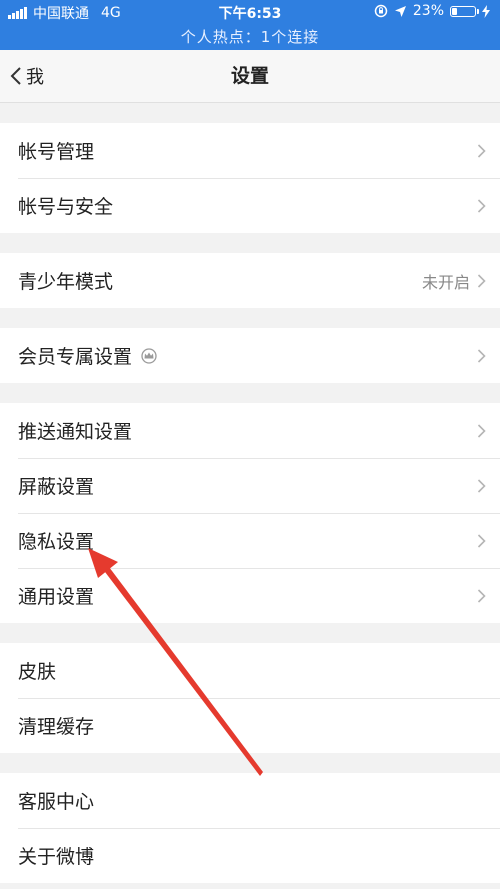  What do you see at coordinates (56, 487) in the screenshot?
I see `list-item-label: 屏蔽设置` at bounding box center [56, 487].